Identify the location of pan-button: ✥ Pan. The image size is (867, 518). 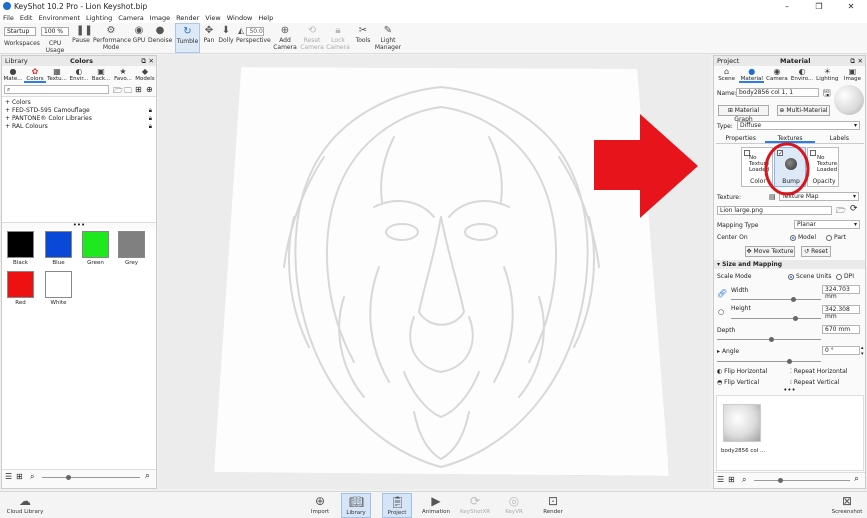
(209, 34).